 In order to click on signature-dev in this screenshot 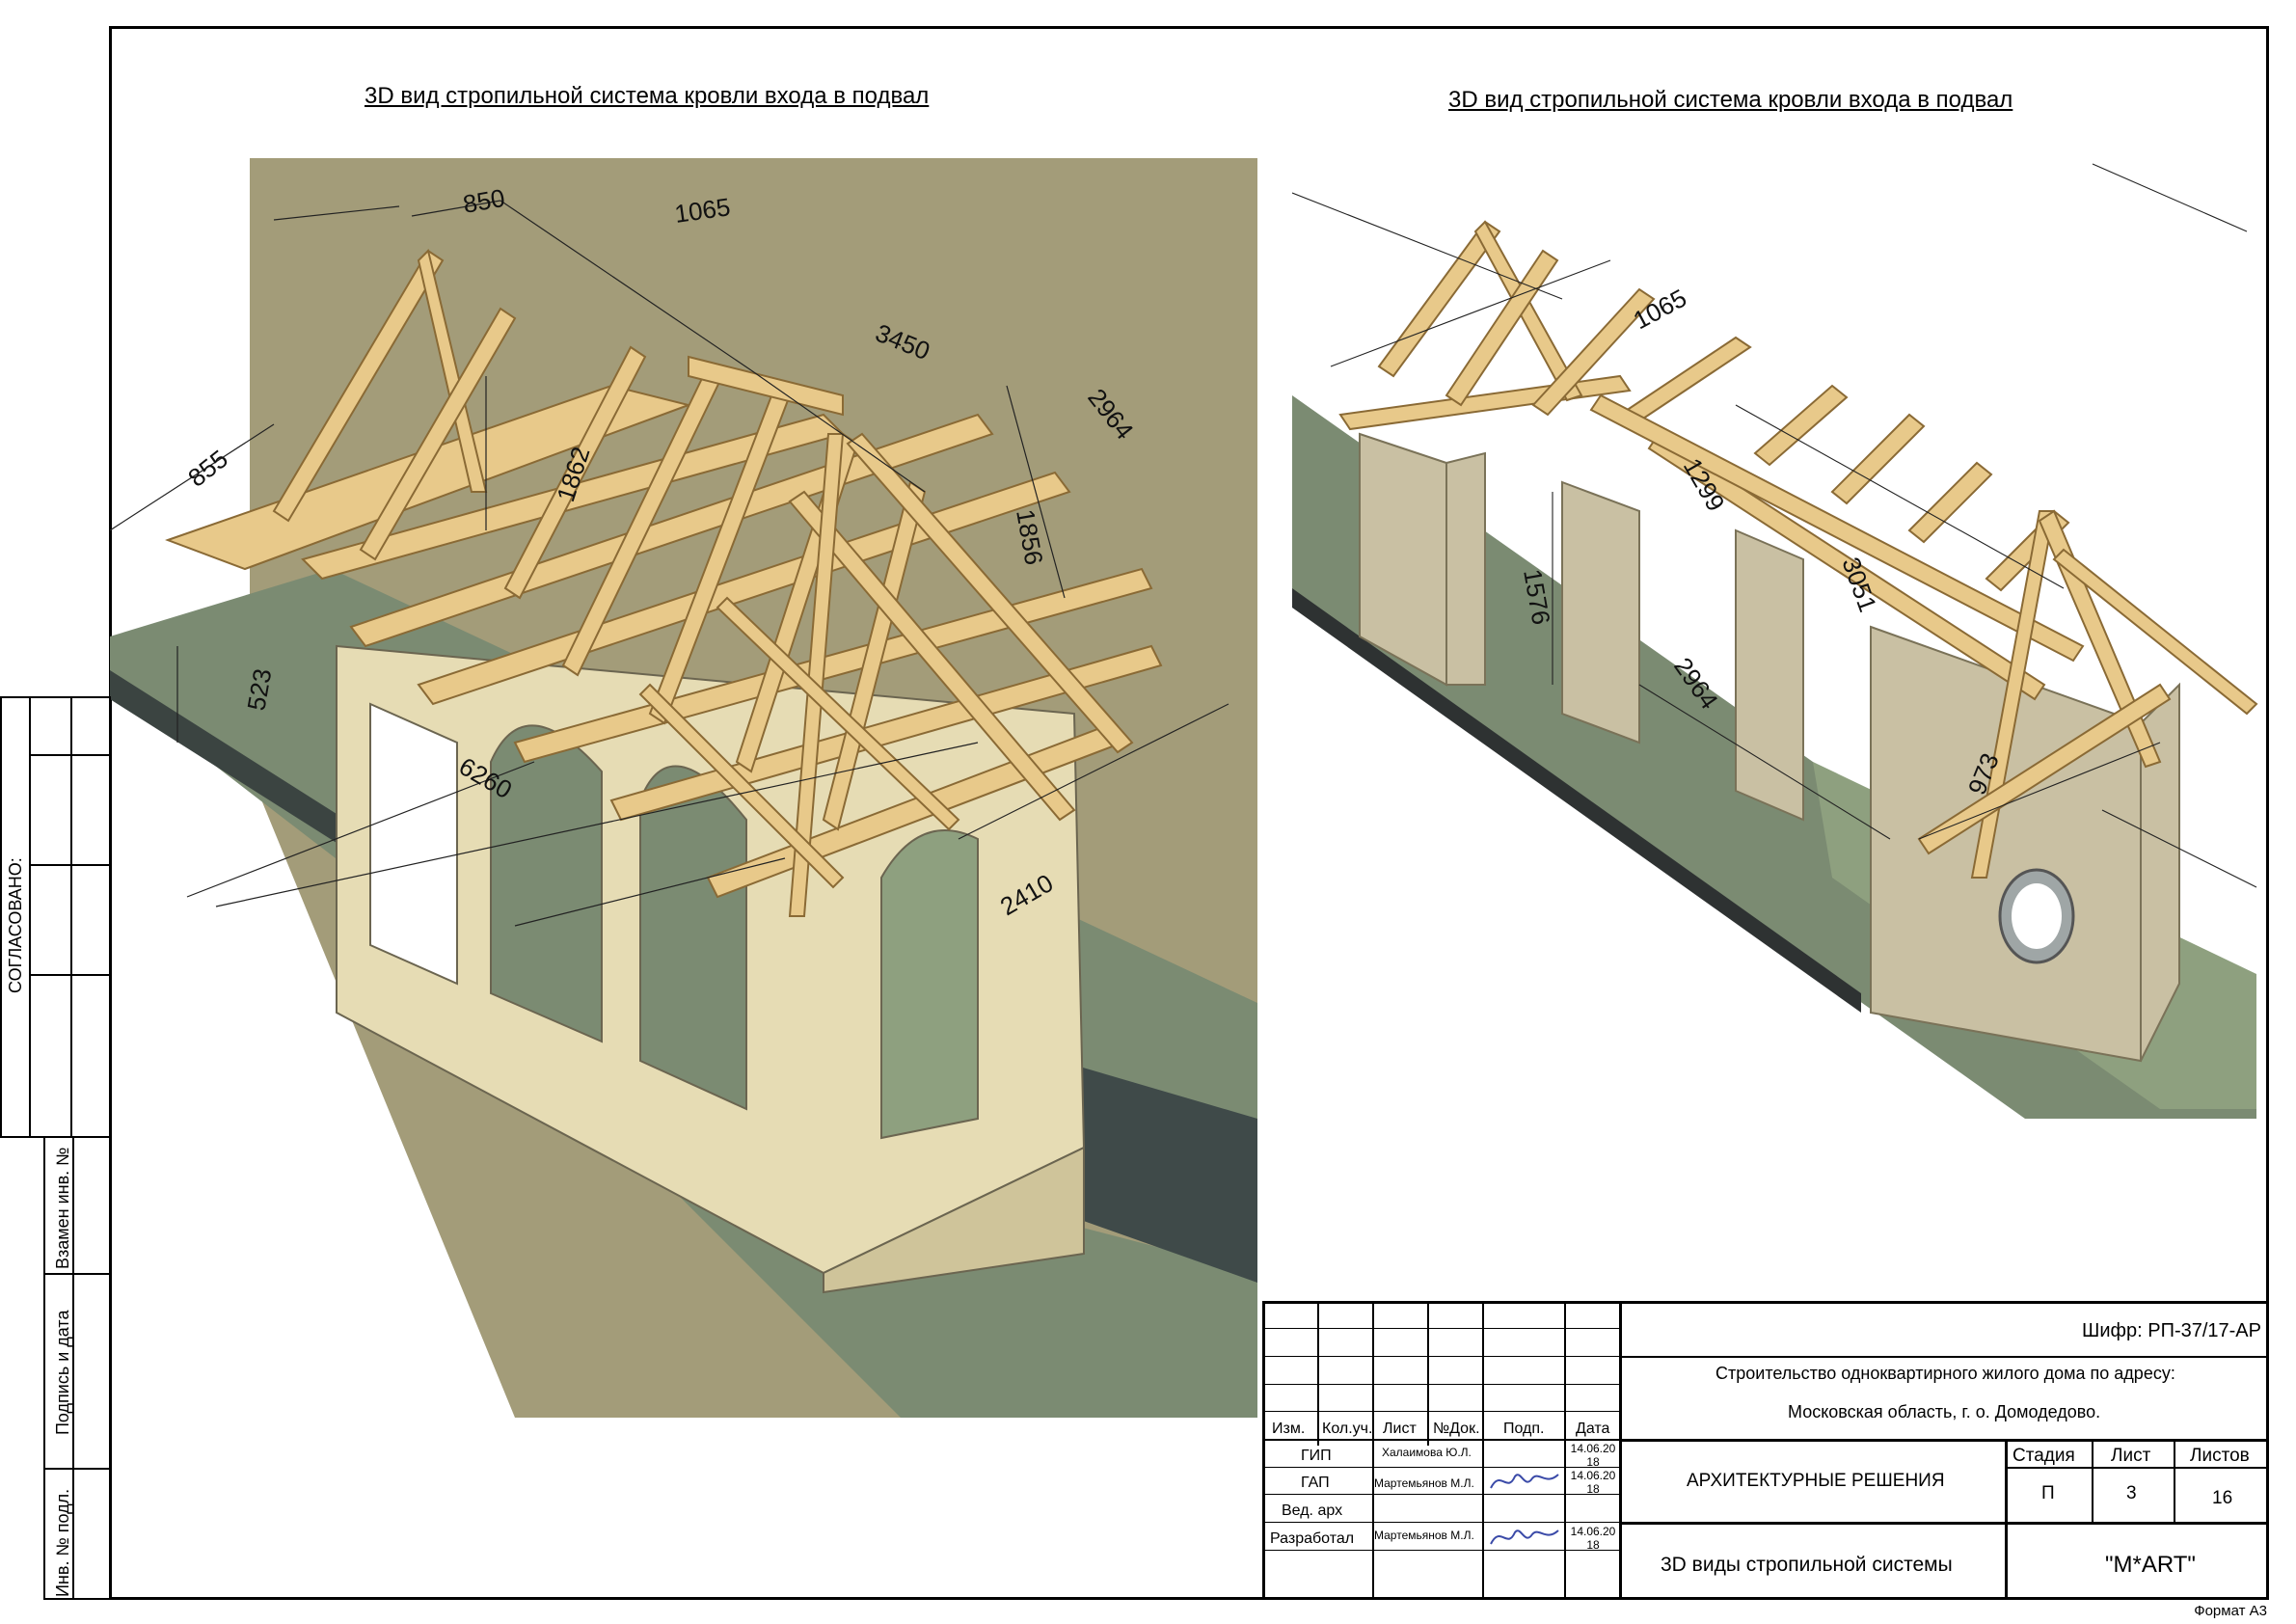, I will do `click(1524, 1537)`.